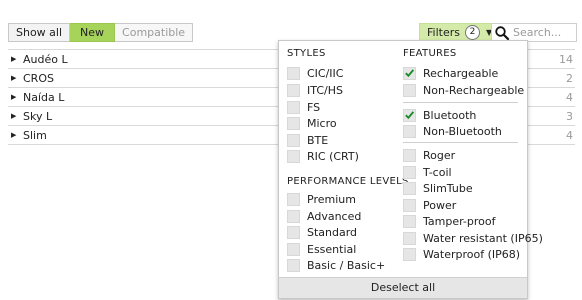 This screenshot has width=582, height=300. Describe the element at coordinates (333, 156) in the screenshot. I see `option-label: RIC (CRT)` at that location.